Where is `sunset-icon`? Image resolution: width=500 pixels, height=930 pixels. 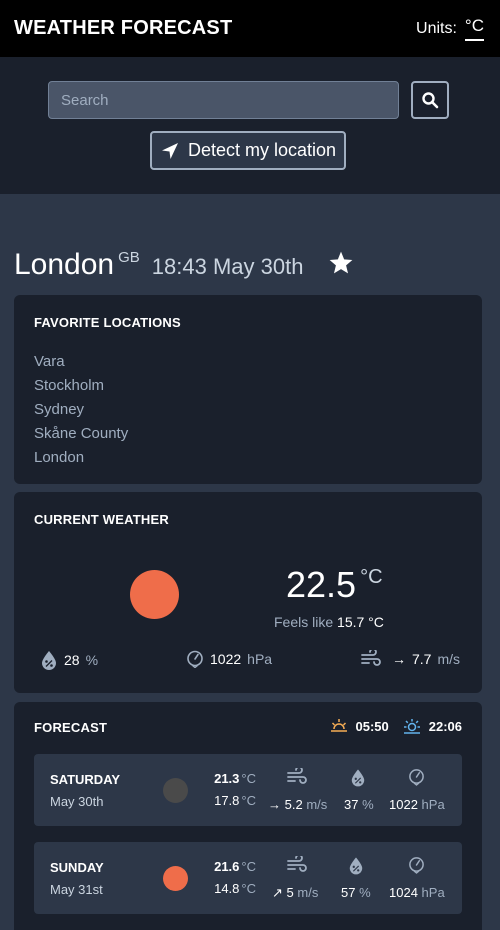 sunset-icon is located at coordinates (411, 726).